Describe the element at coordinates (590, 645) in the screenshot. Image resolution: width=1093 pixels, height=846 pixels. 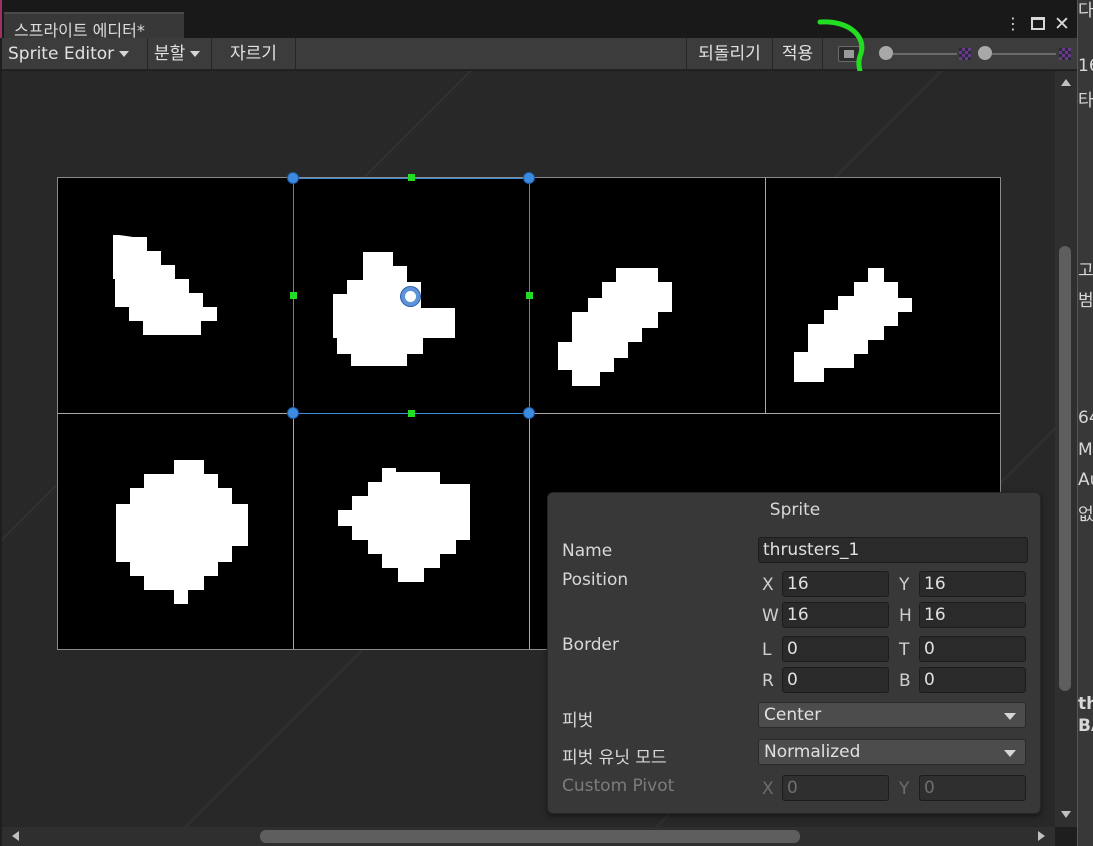
I see `border-label: Border` at that location.